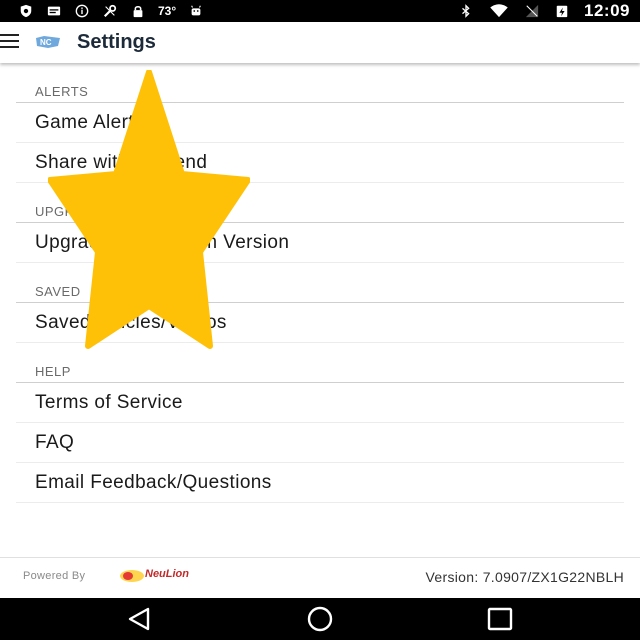  I want to click on version-text: Version: 7.0907/ZX1G22NBLH, so click(524, 577).